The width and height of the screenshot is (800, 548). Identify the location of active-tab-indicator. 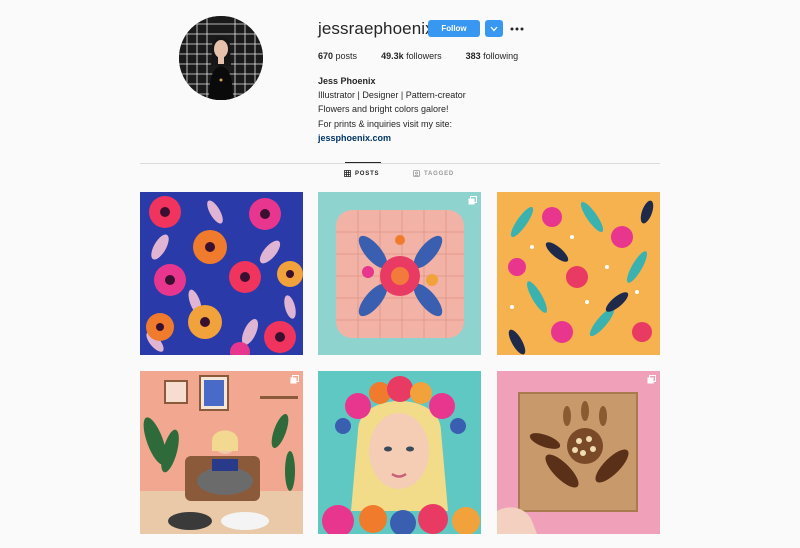
(363, 162).